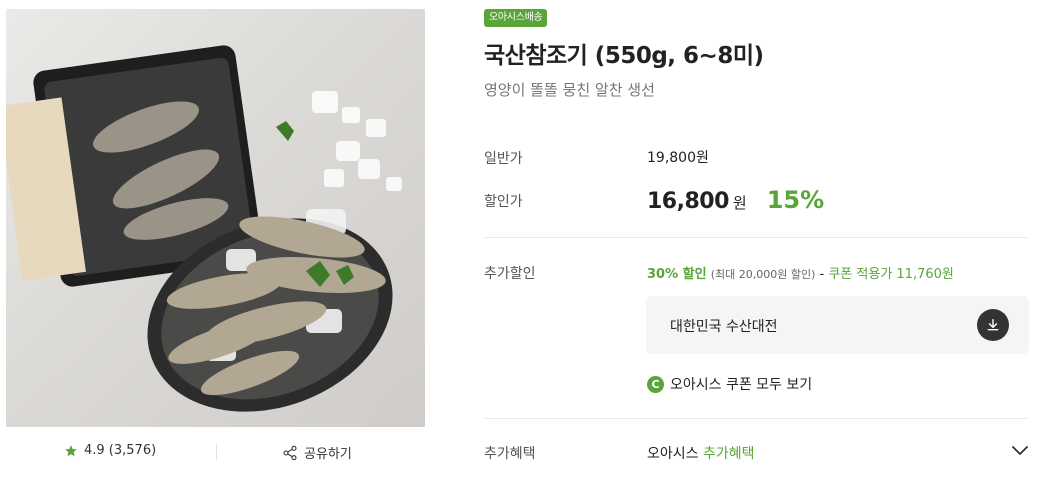  I want to click on extra-discount-limit: (최대 20,000원 할인), so click(763, 274).